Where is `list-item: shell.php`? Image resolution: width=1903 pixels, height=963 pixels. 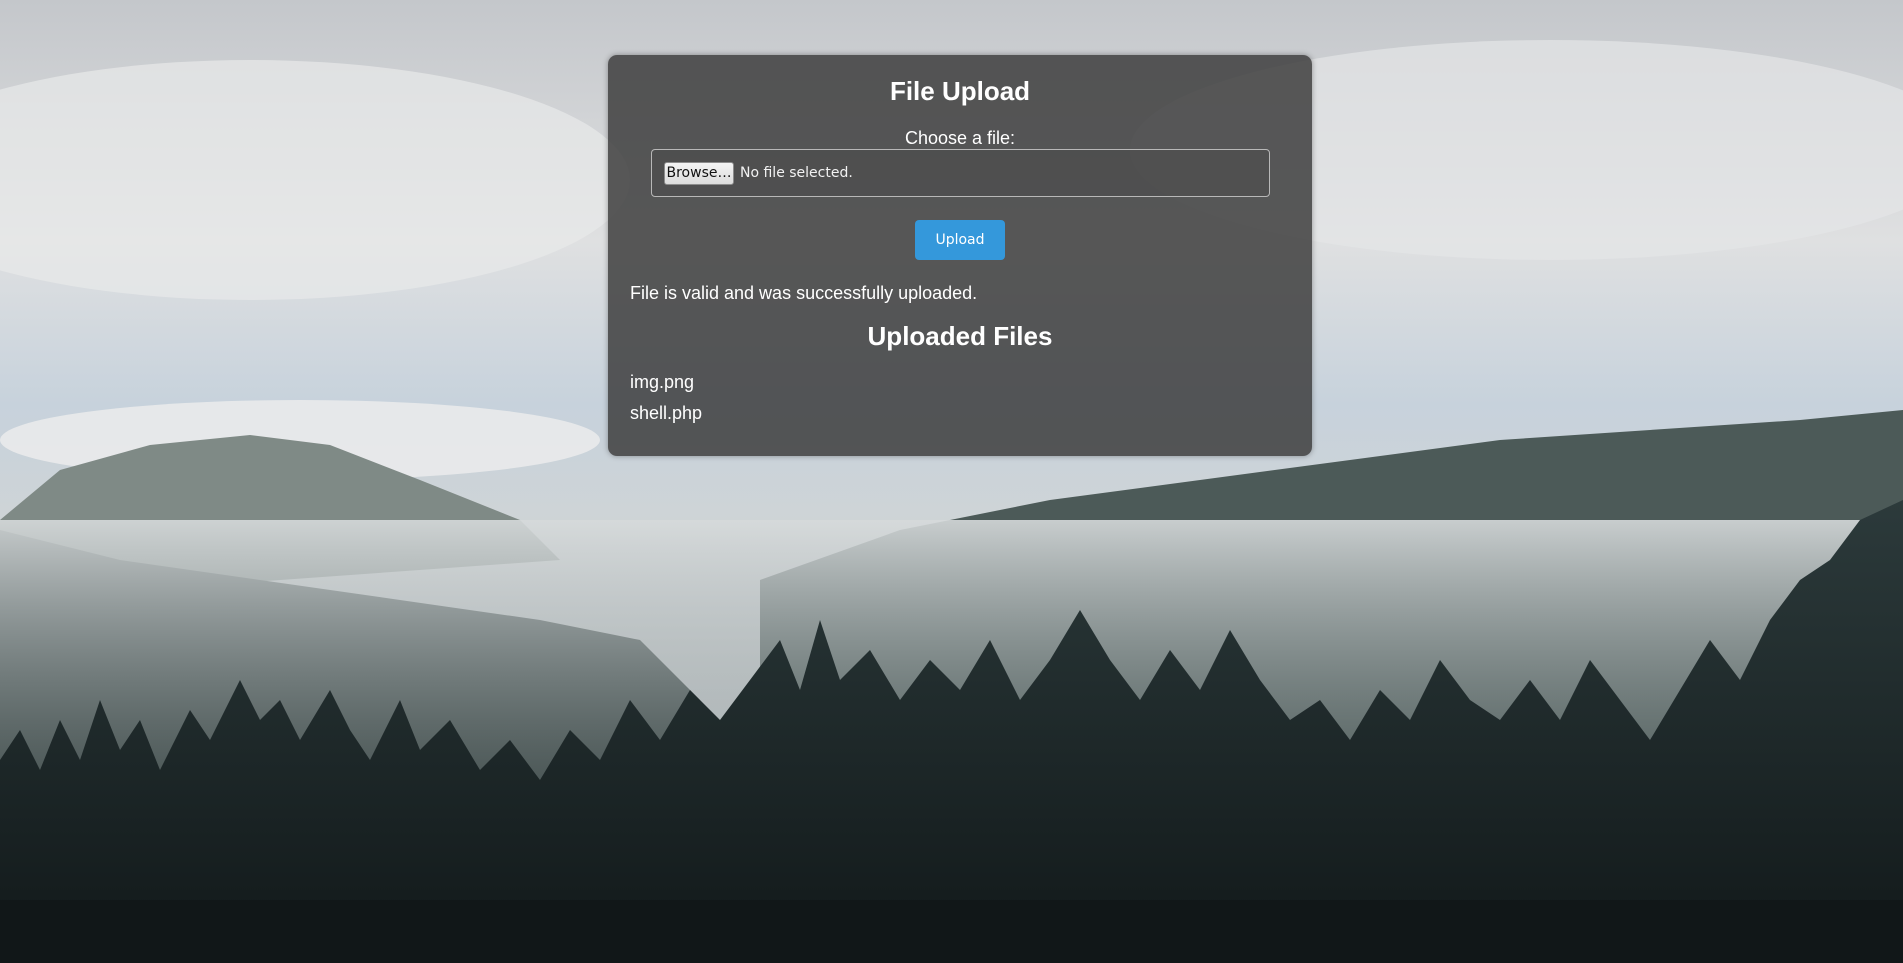
list-item: shell.php is located at coordinates (666, 413).